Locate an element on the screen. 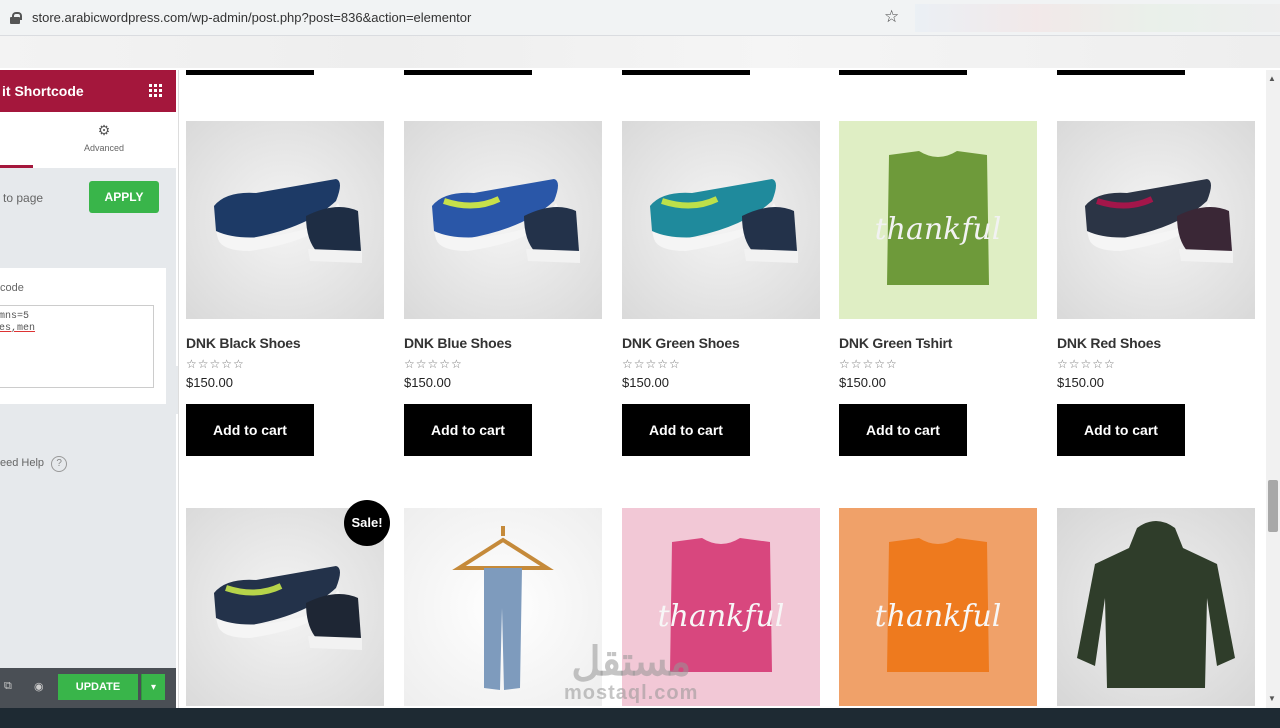 The width and height of the screenshot is (1280, 728). panel-footer: ⧉ ◉ UPDATE ▾ is located at coordinates (88, 689).